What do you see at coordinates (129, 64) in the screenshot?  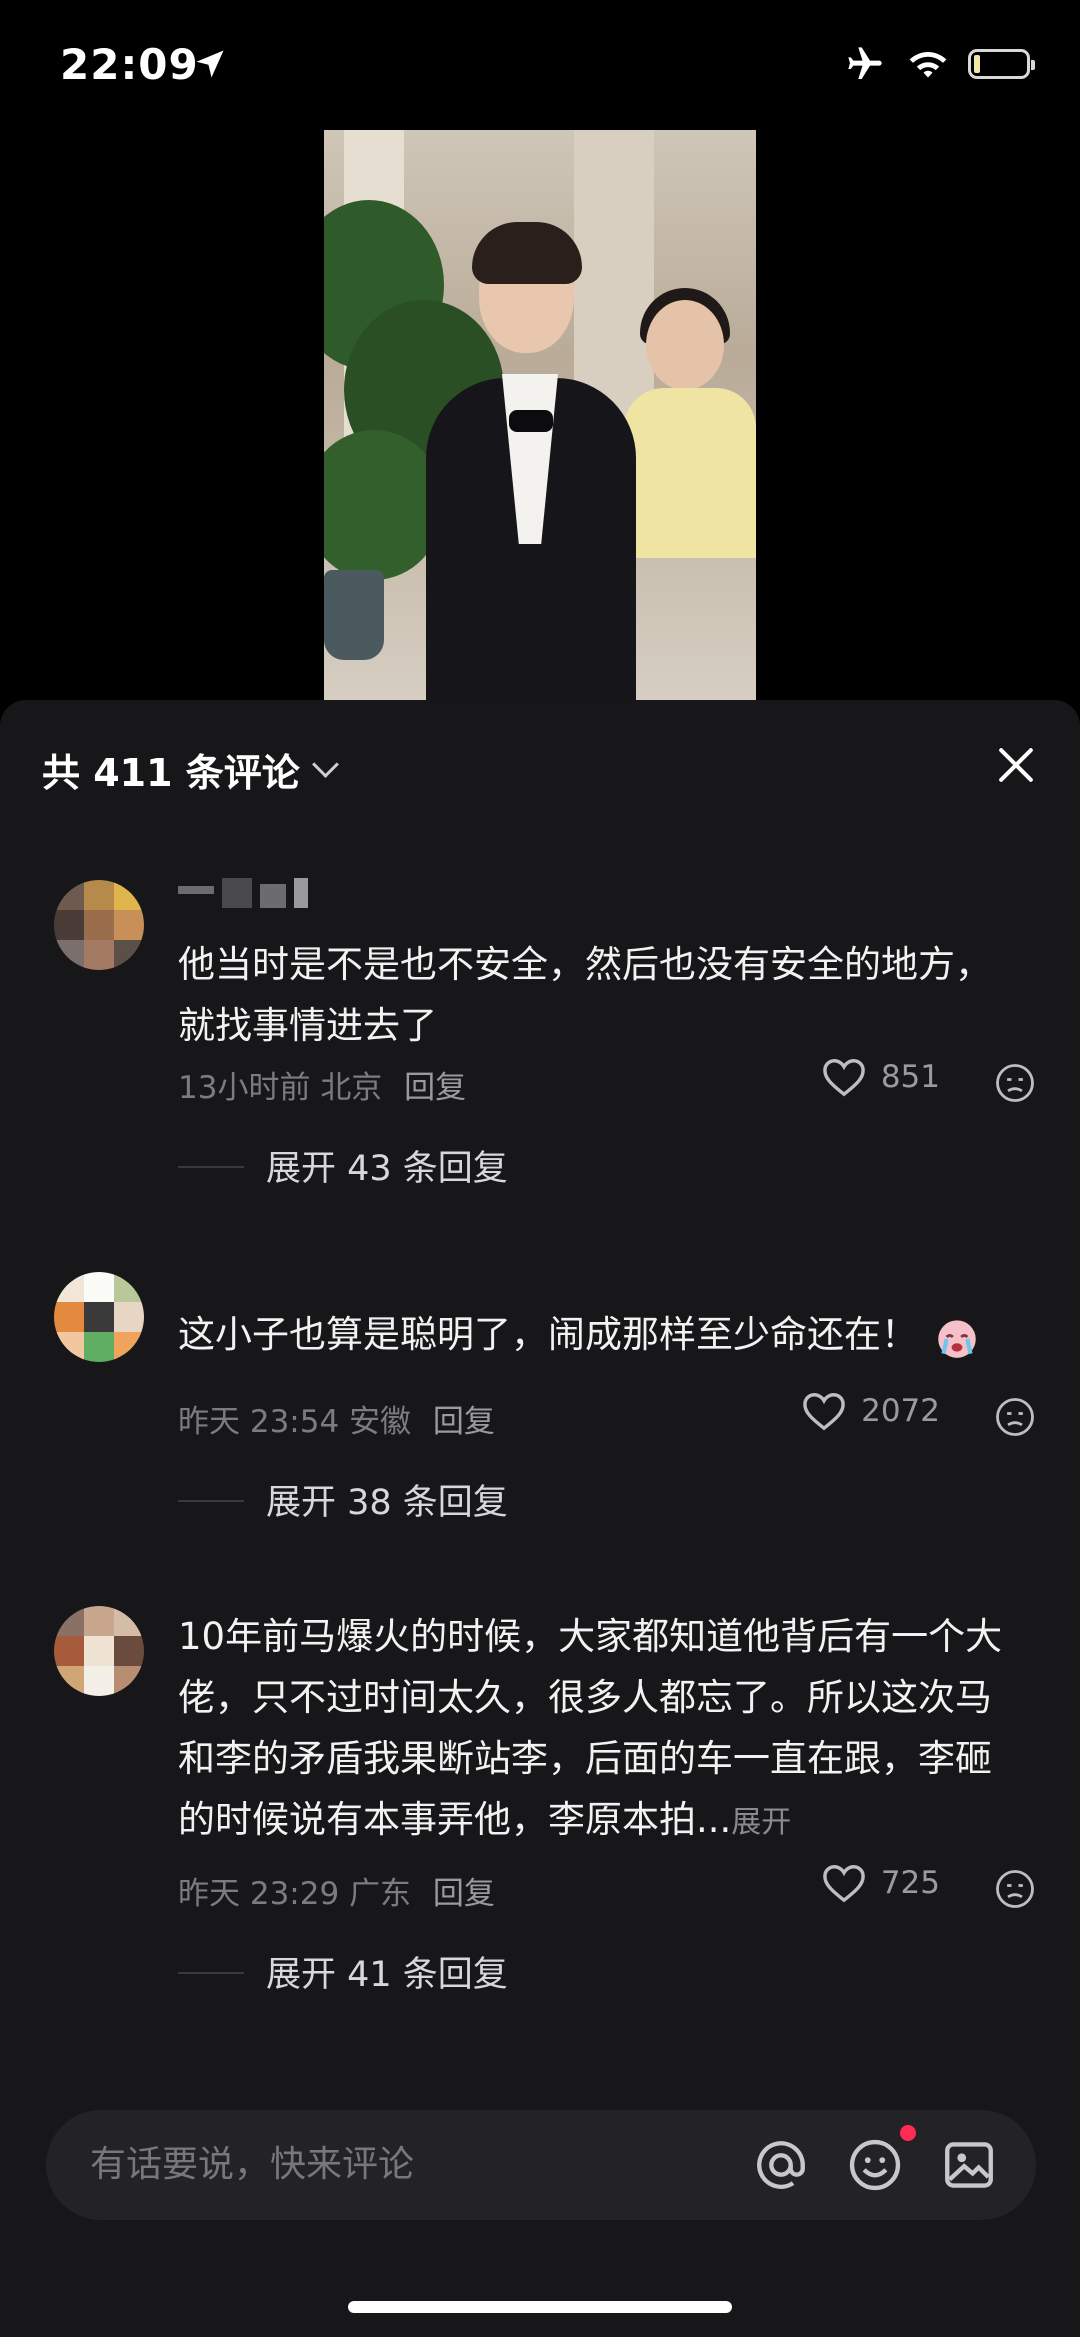 I see `status-time: 22:09` at bounding box center [129, 64].